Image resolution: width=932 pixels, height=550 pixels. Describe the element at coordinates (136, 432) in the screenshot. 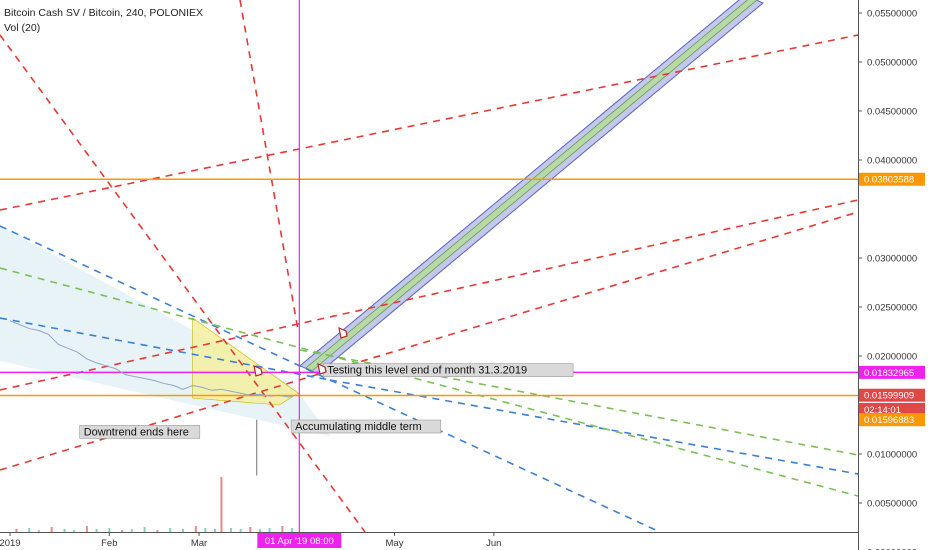

I see `annotation-text: Downtrend ends here` at that location.